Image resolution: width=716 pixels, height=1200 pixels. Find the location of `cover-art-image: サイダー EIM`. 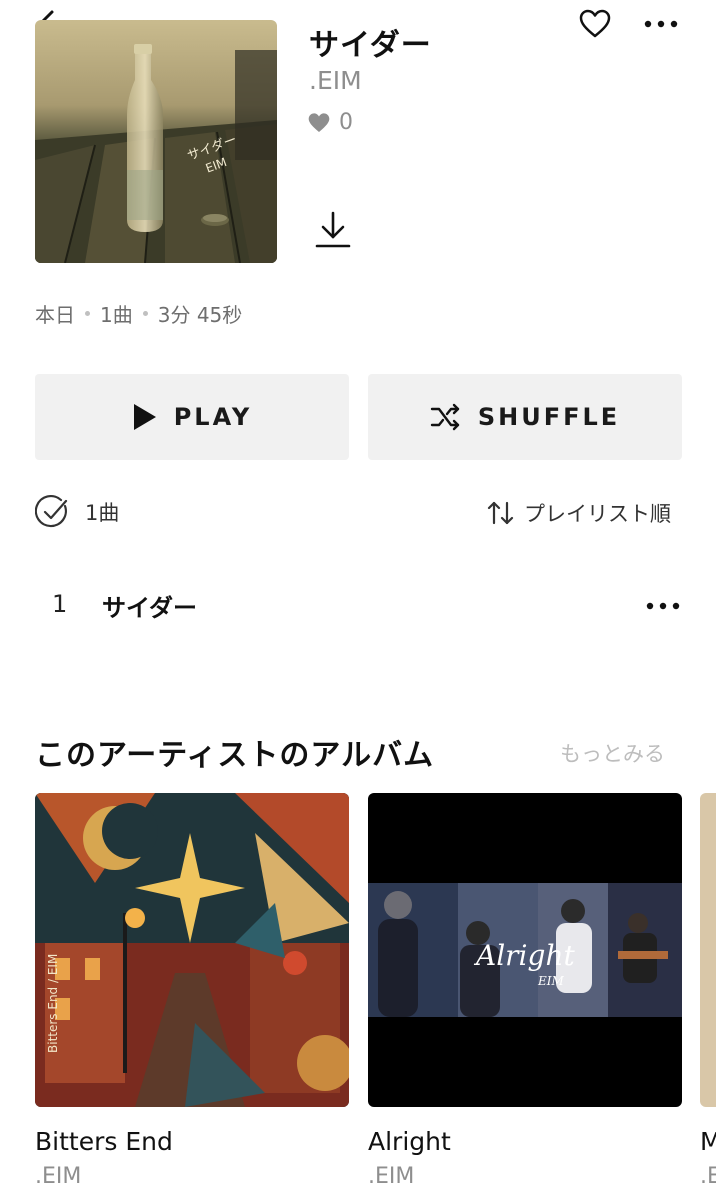

cover-art-image: サイダー EIM is located at coordinates (156, 141).